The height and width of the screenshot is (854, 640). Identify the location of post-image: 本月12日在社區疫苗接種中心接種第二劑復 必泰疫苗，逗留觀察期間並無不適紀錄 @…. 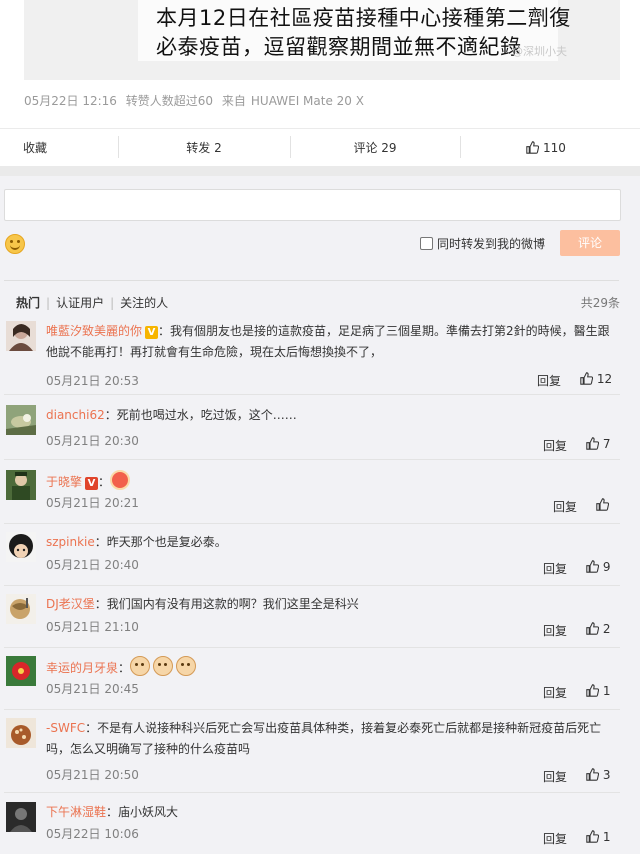
(322, 40).